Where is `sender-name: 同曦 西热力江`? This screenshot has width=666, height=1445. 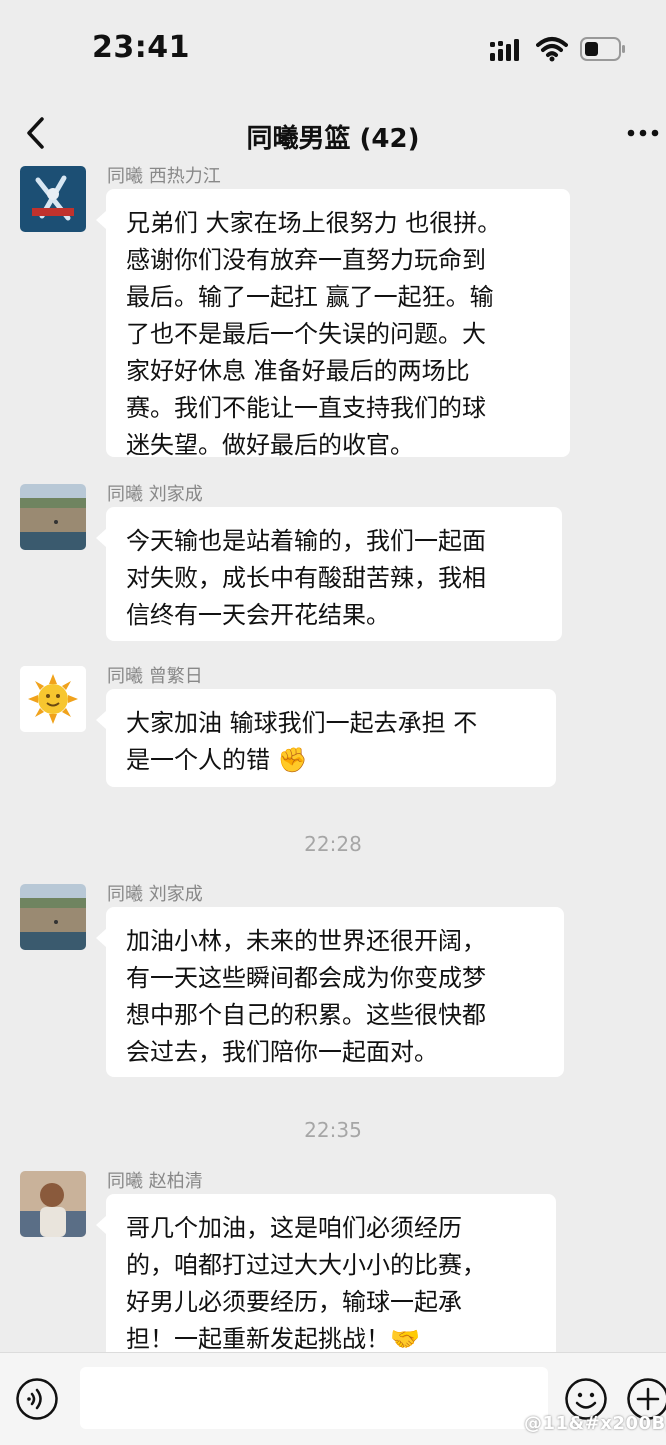
sender-name: 同曦 西热力江 is located at coordinates (164, 176).